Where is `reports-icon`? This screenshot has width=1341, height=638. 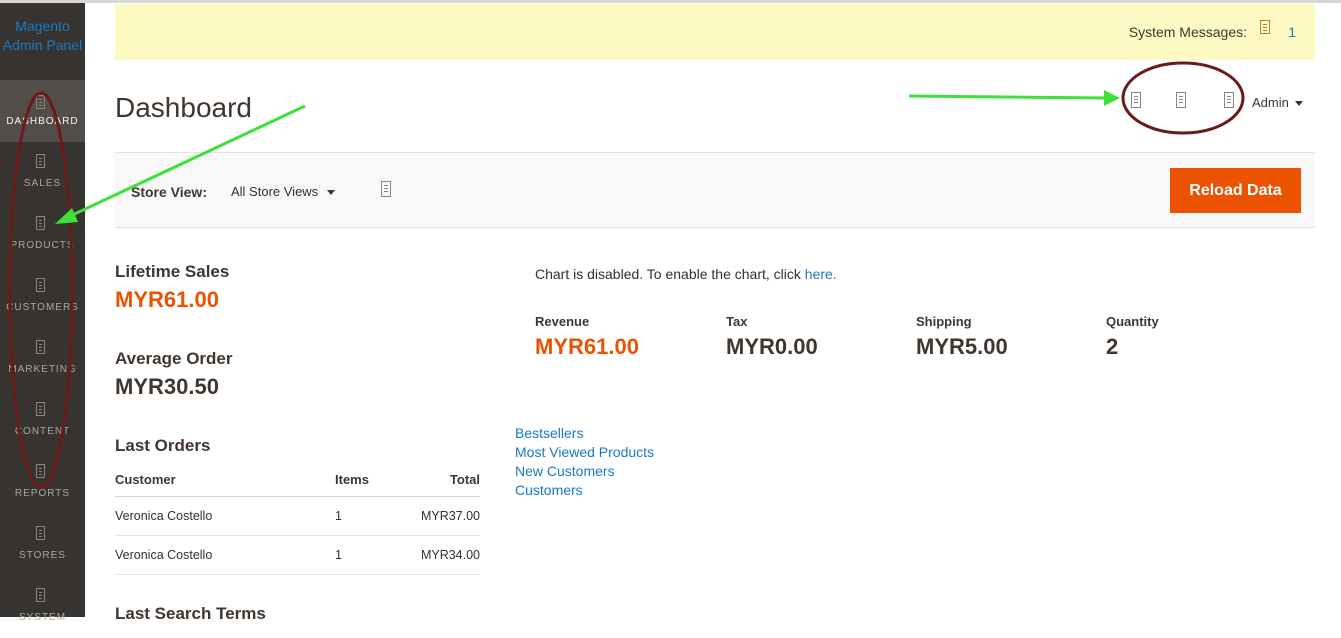 reports-icon is located at coordinates (40, 471).